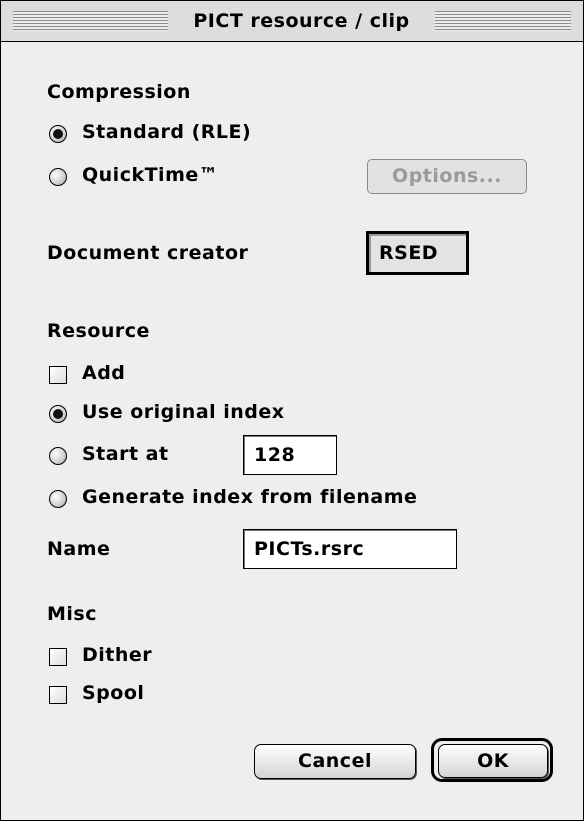 This screenshot has height=821, width=584. Describe the element at coordinates (58, 456) in the screenshot. I see `radio-start-at` at that location.